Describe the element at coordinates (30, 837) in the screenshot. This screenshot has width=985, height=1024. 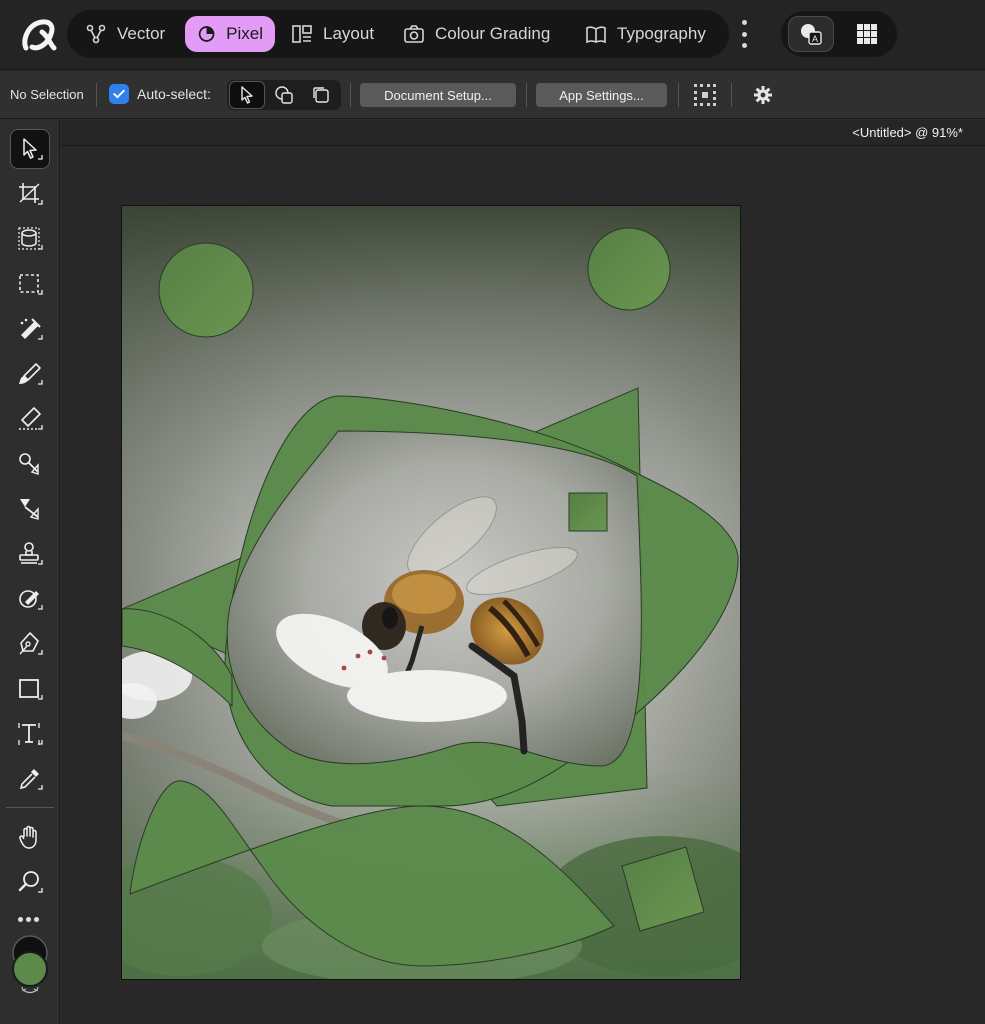
I see `hand-tool-icon` at that location.